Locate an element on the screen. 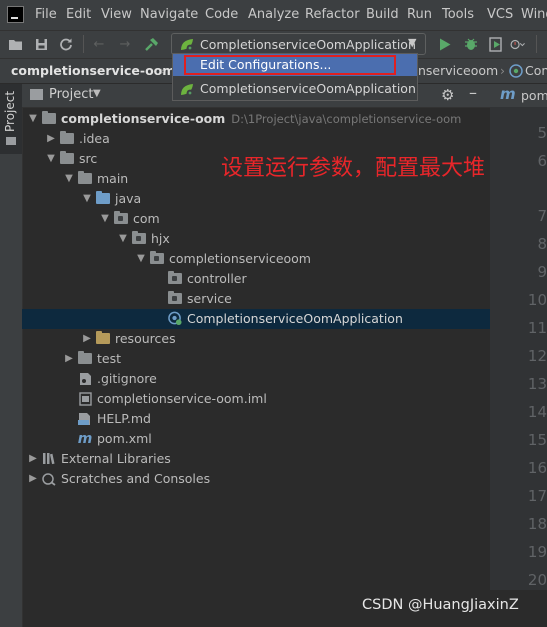  tree-row: ▶ External Libraries is located at coordinates (256, 459).